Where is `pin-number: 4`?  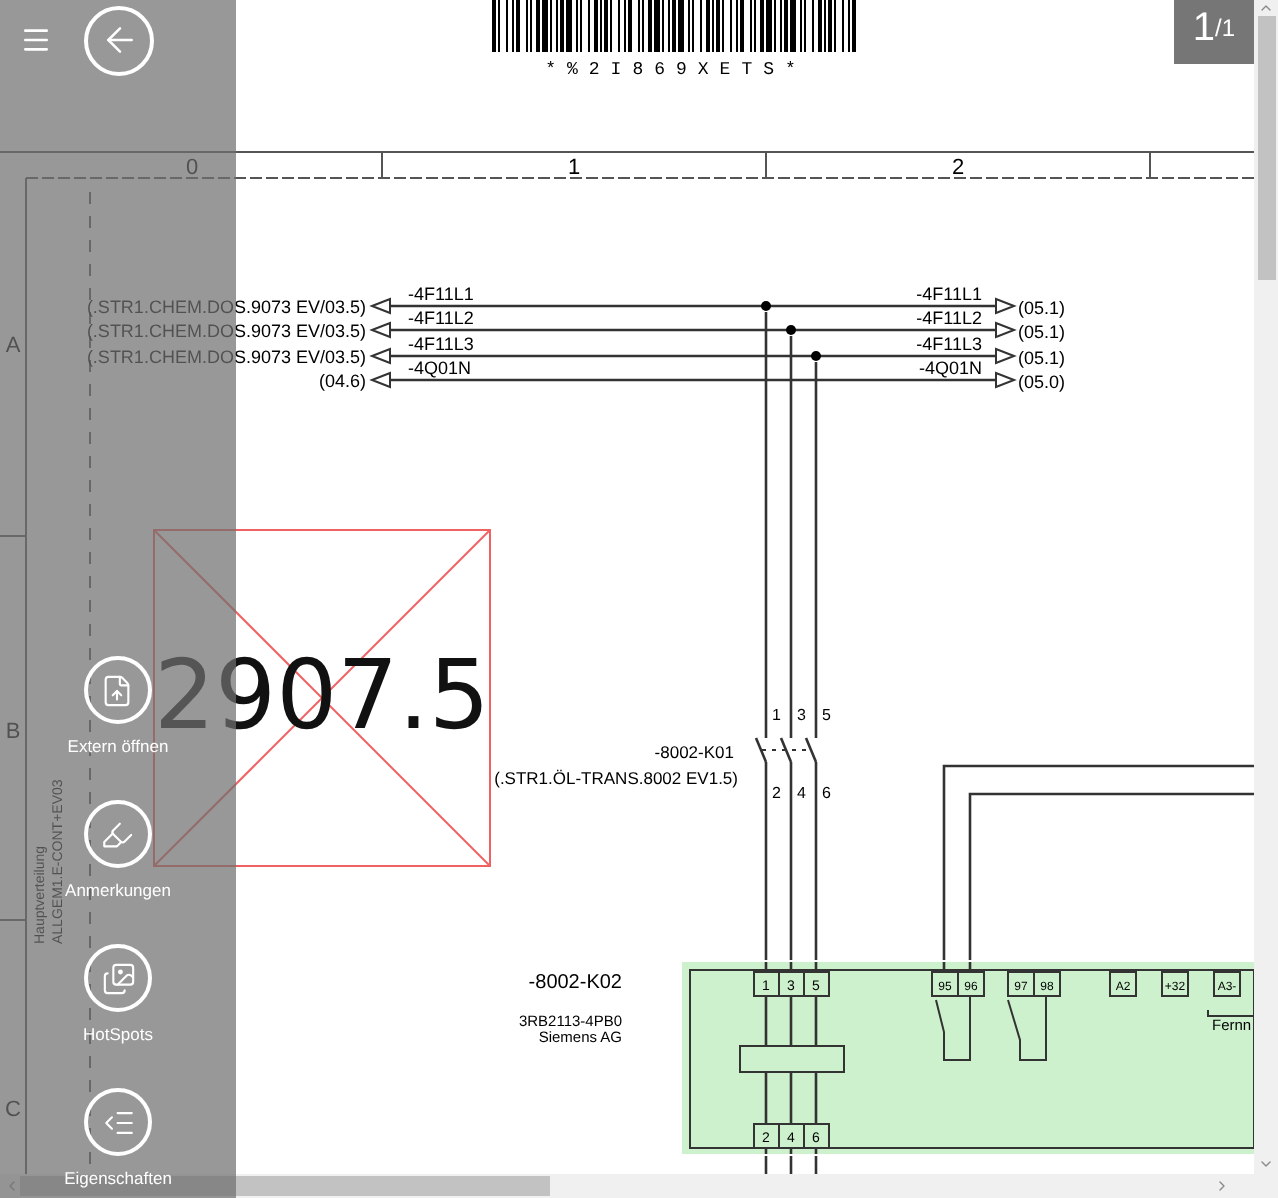 pin-number: 4 is located at coordinates (801, 793).